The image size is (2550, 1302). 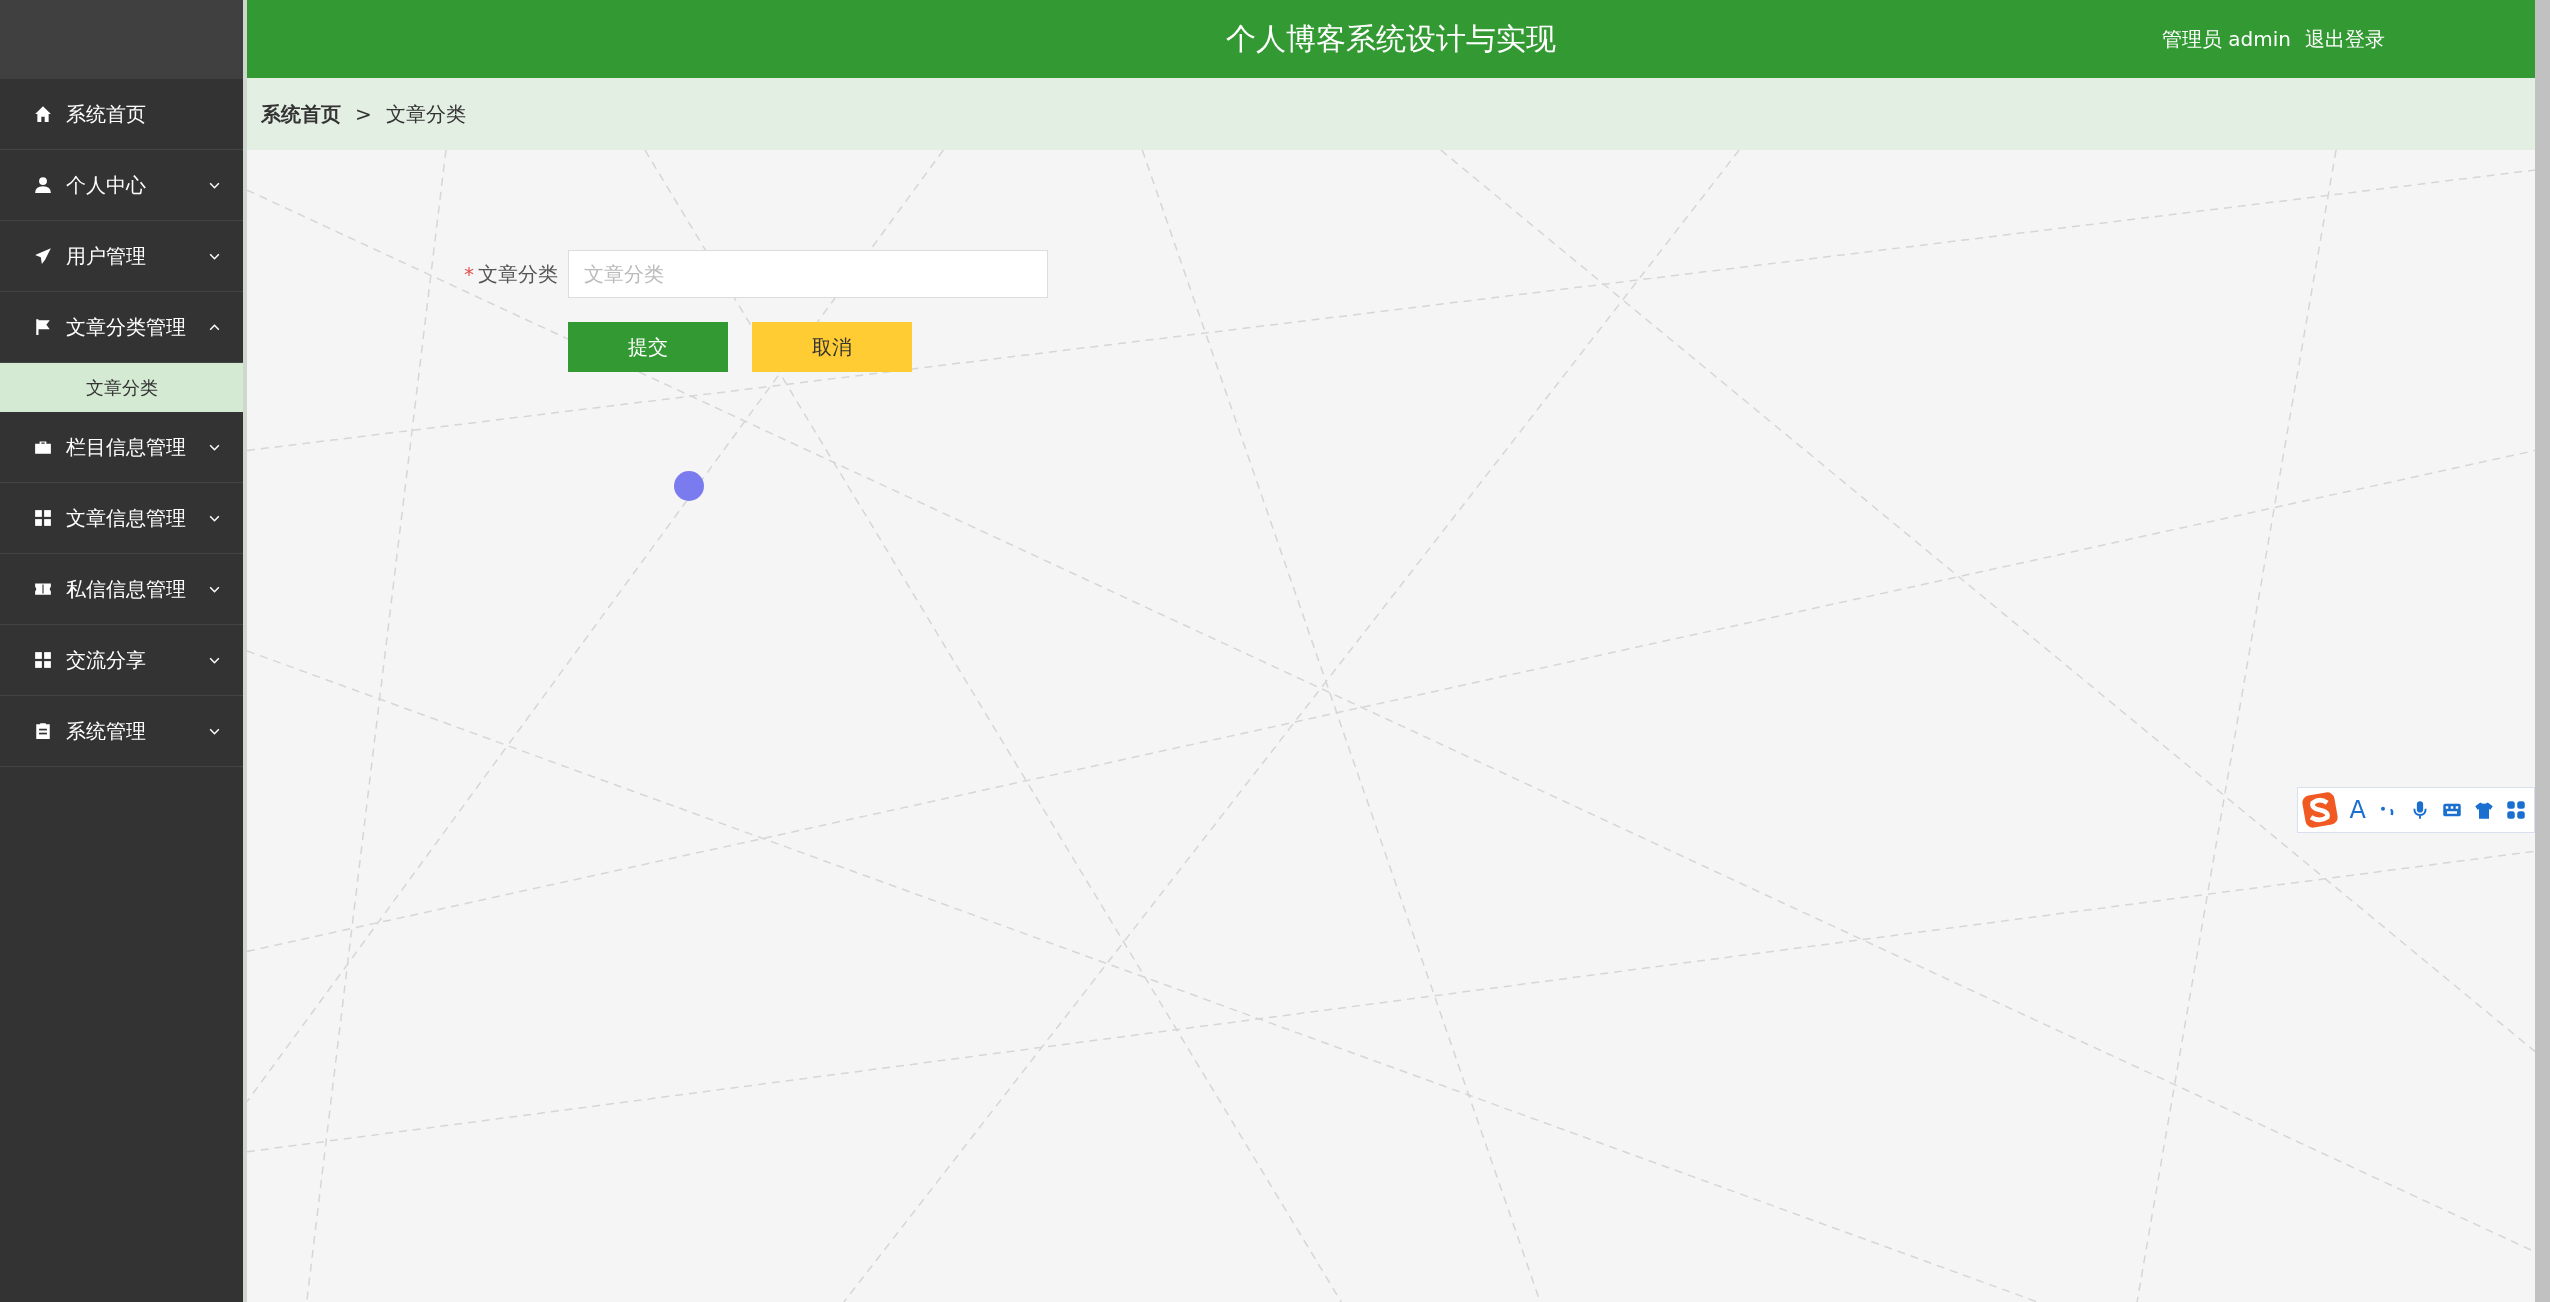 I want to click on paper-plane-icon, so click(x=43, y=256).